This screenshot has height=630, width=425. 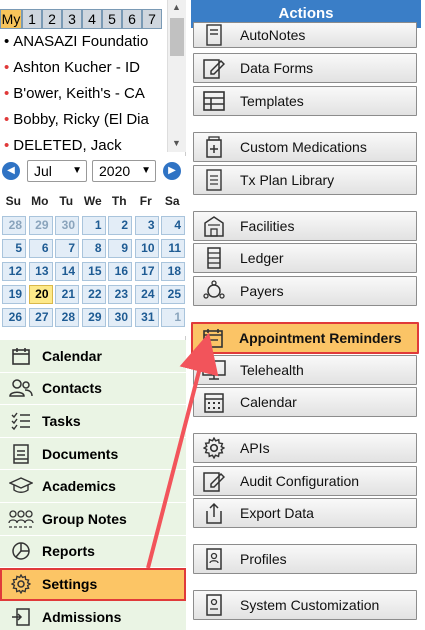 What do you see at coordinates (173, 294) in the screenshot?
I see `calendar-day: 25` at bounding box center [173, 294].